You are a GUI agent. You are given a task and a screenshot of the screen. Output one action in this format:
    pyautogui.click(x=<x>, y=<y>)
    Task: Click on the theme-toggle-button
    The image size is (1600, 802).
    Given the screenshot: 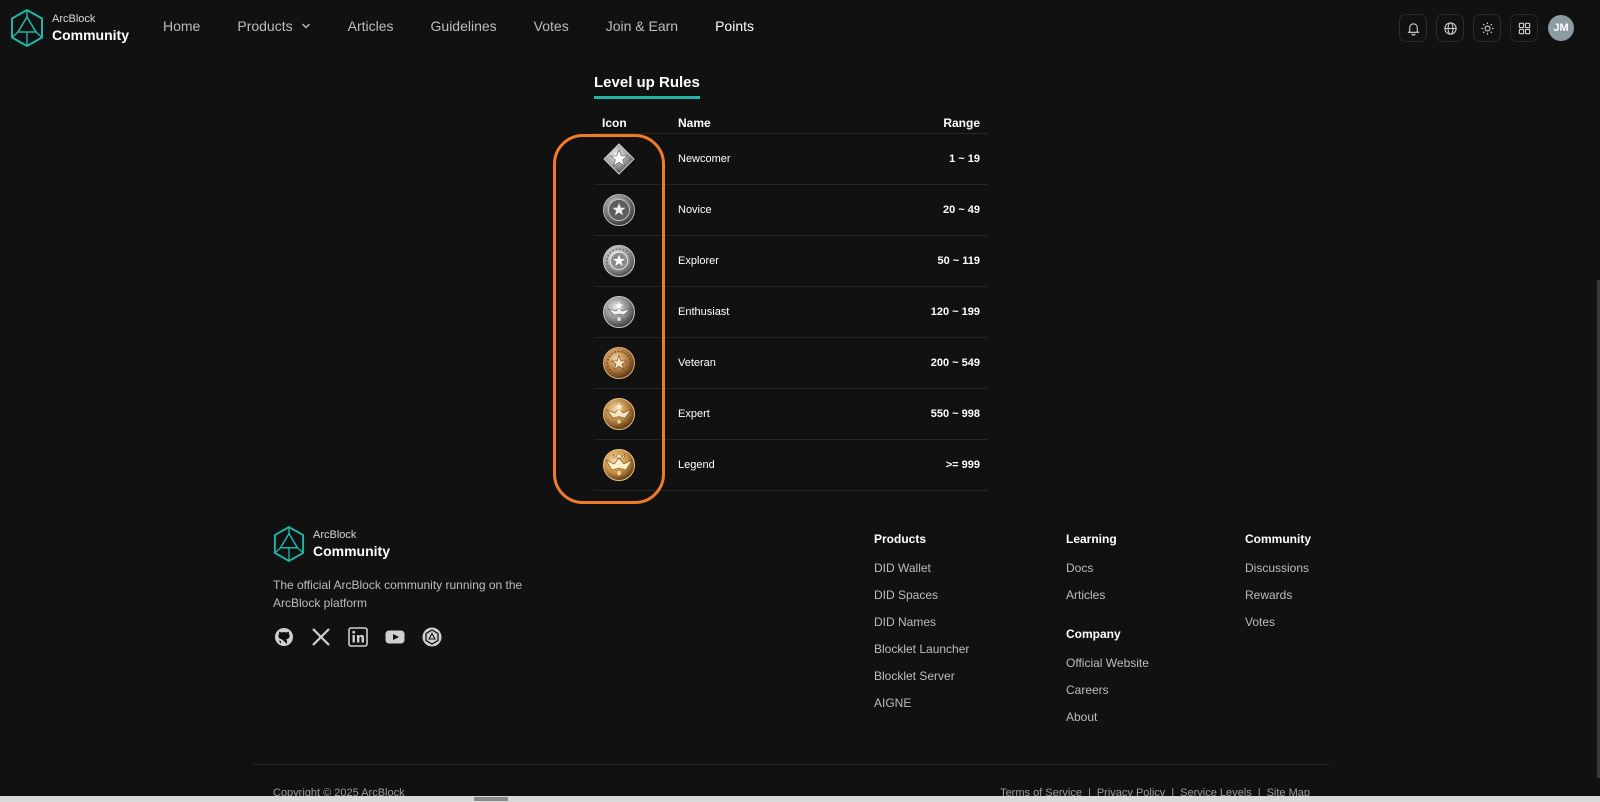 What is the action you would take?
    pyautogui.click(x=1487, y=28)
    